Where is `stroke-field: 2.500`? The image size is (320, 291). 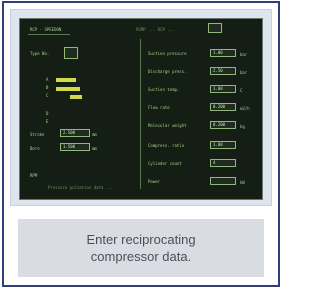
stroke-field: 2.500 is located at coordinates (75, 133).